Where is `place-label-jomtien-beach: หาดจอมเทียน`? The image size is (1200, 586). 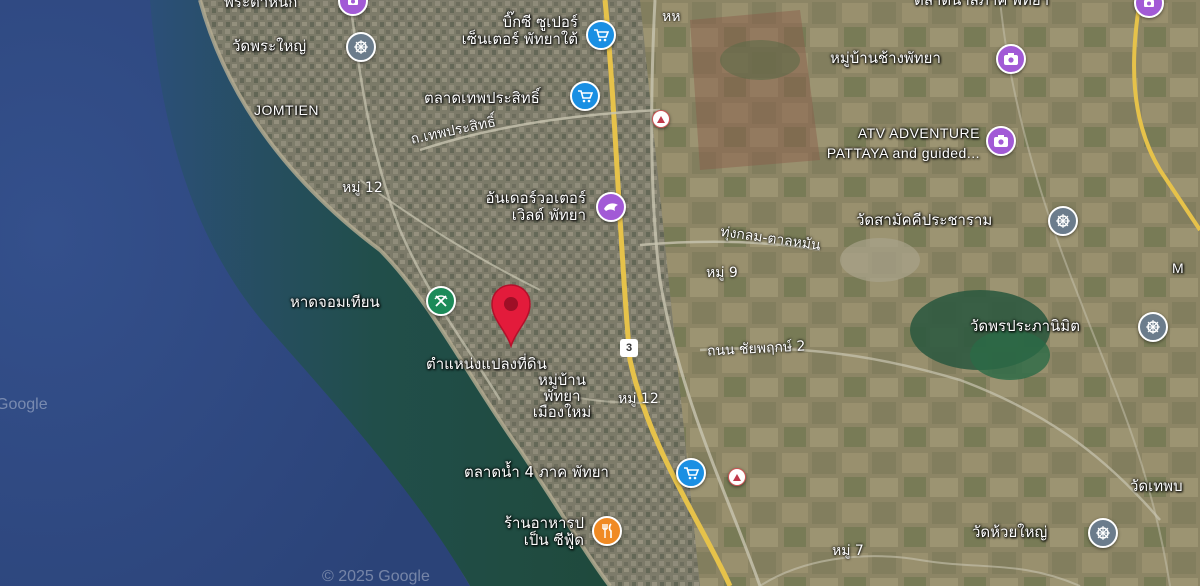
place-label-jomtien-beach: หาดจอมเทียน is located at coordinates (335, 302).